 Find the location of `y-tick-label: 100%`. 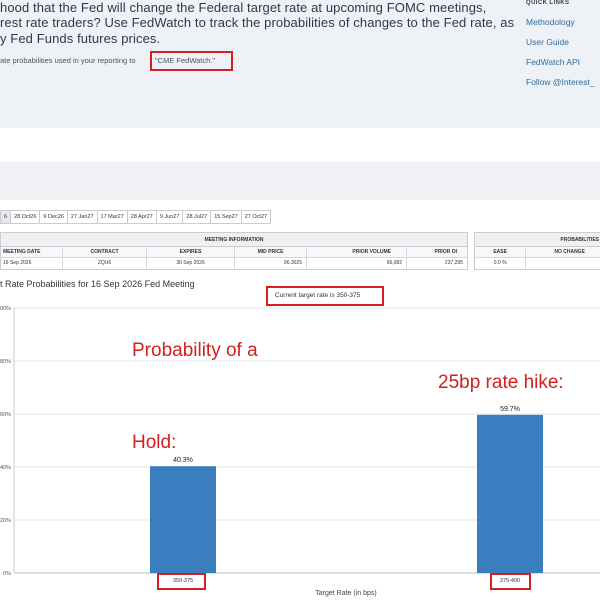

y-tick-label: 100% is located at coordinates (5, 309).